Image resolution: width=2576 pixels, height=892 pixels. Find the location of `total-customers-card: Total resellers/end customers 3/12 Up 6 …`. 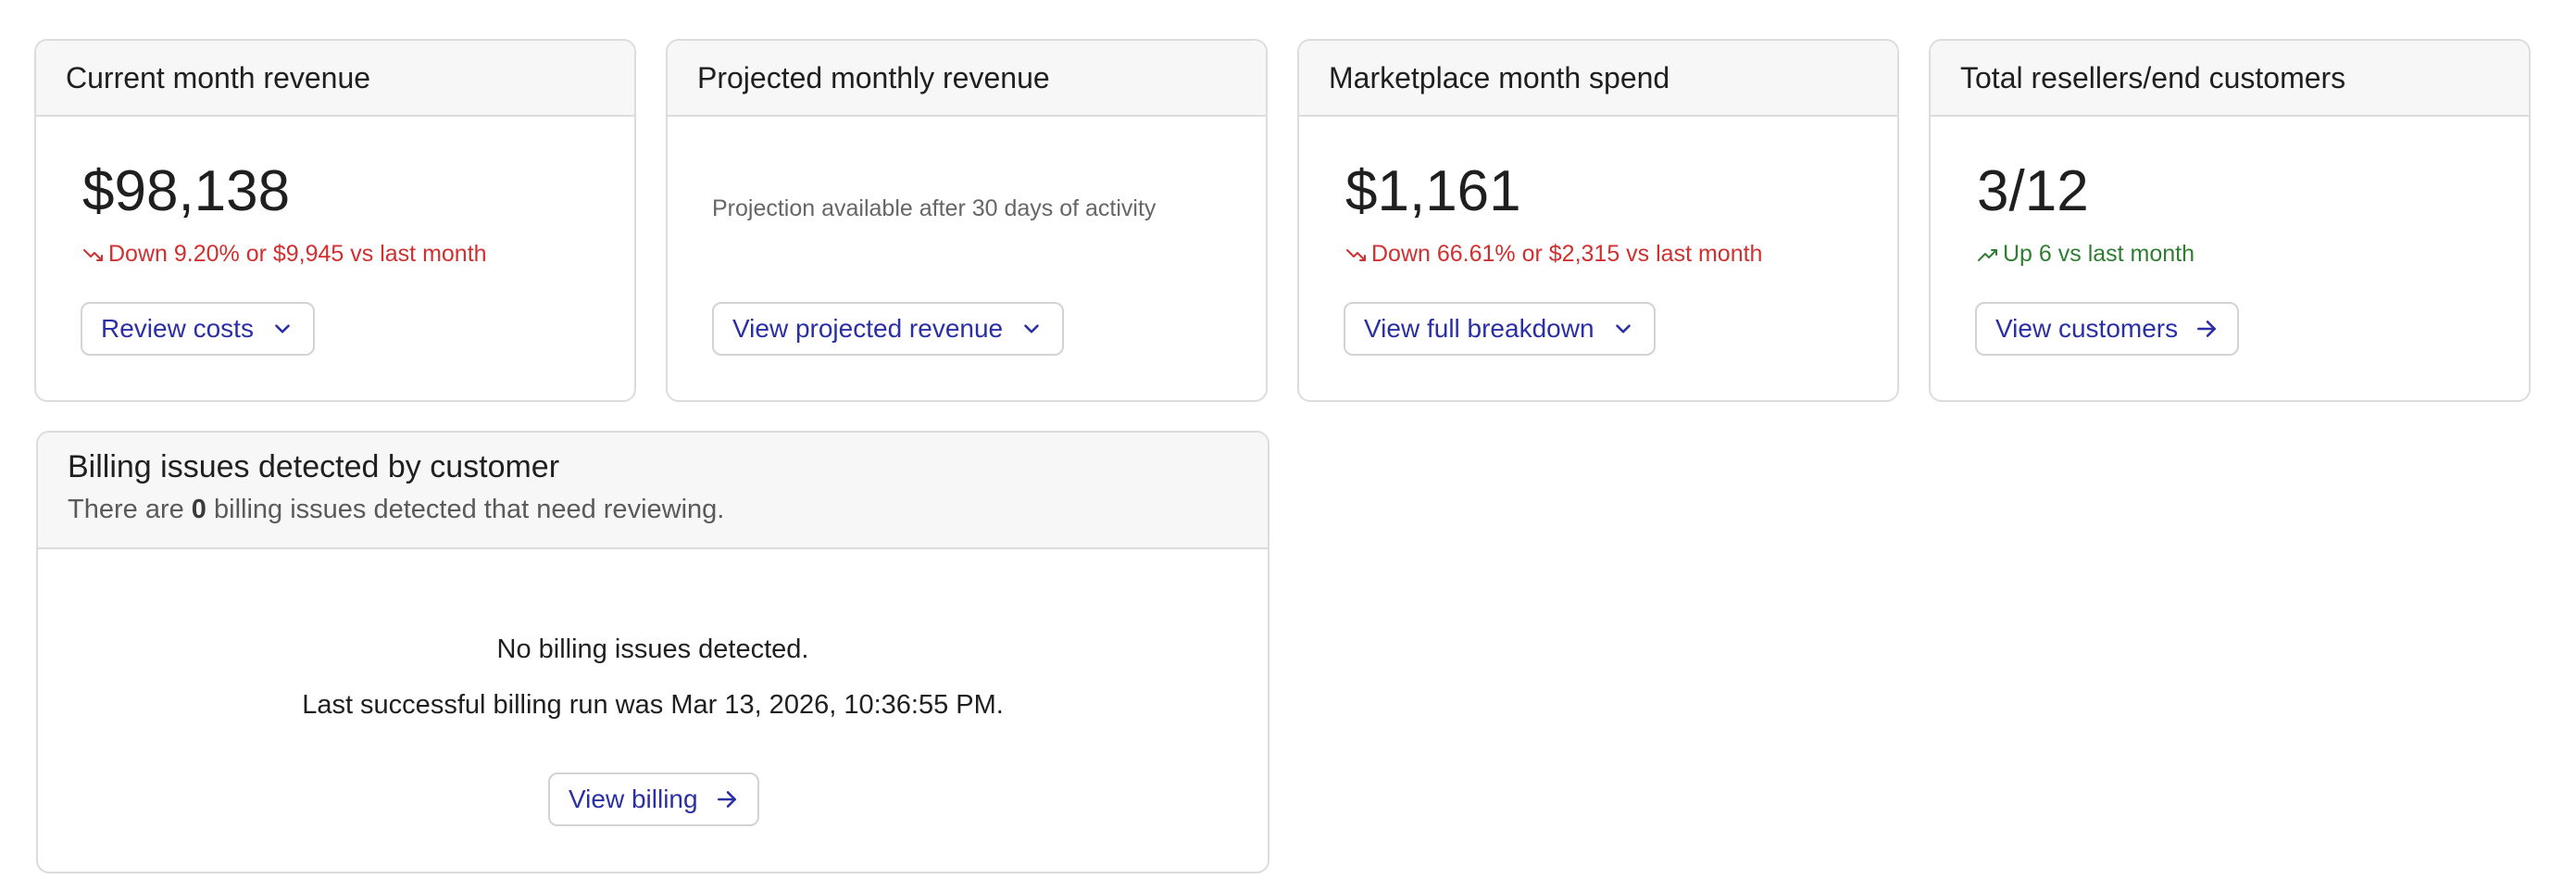

total-customers-card: Total resellers/end customers 3/12 Up 6 … is located at coordinates (2230, 220).